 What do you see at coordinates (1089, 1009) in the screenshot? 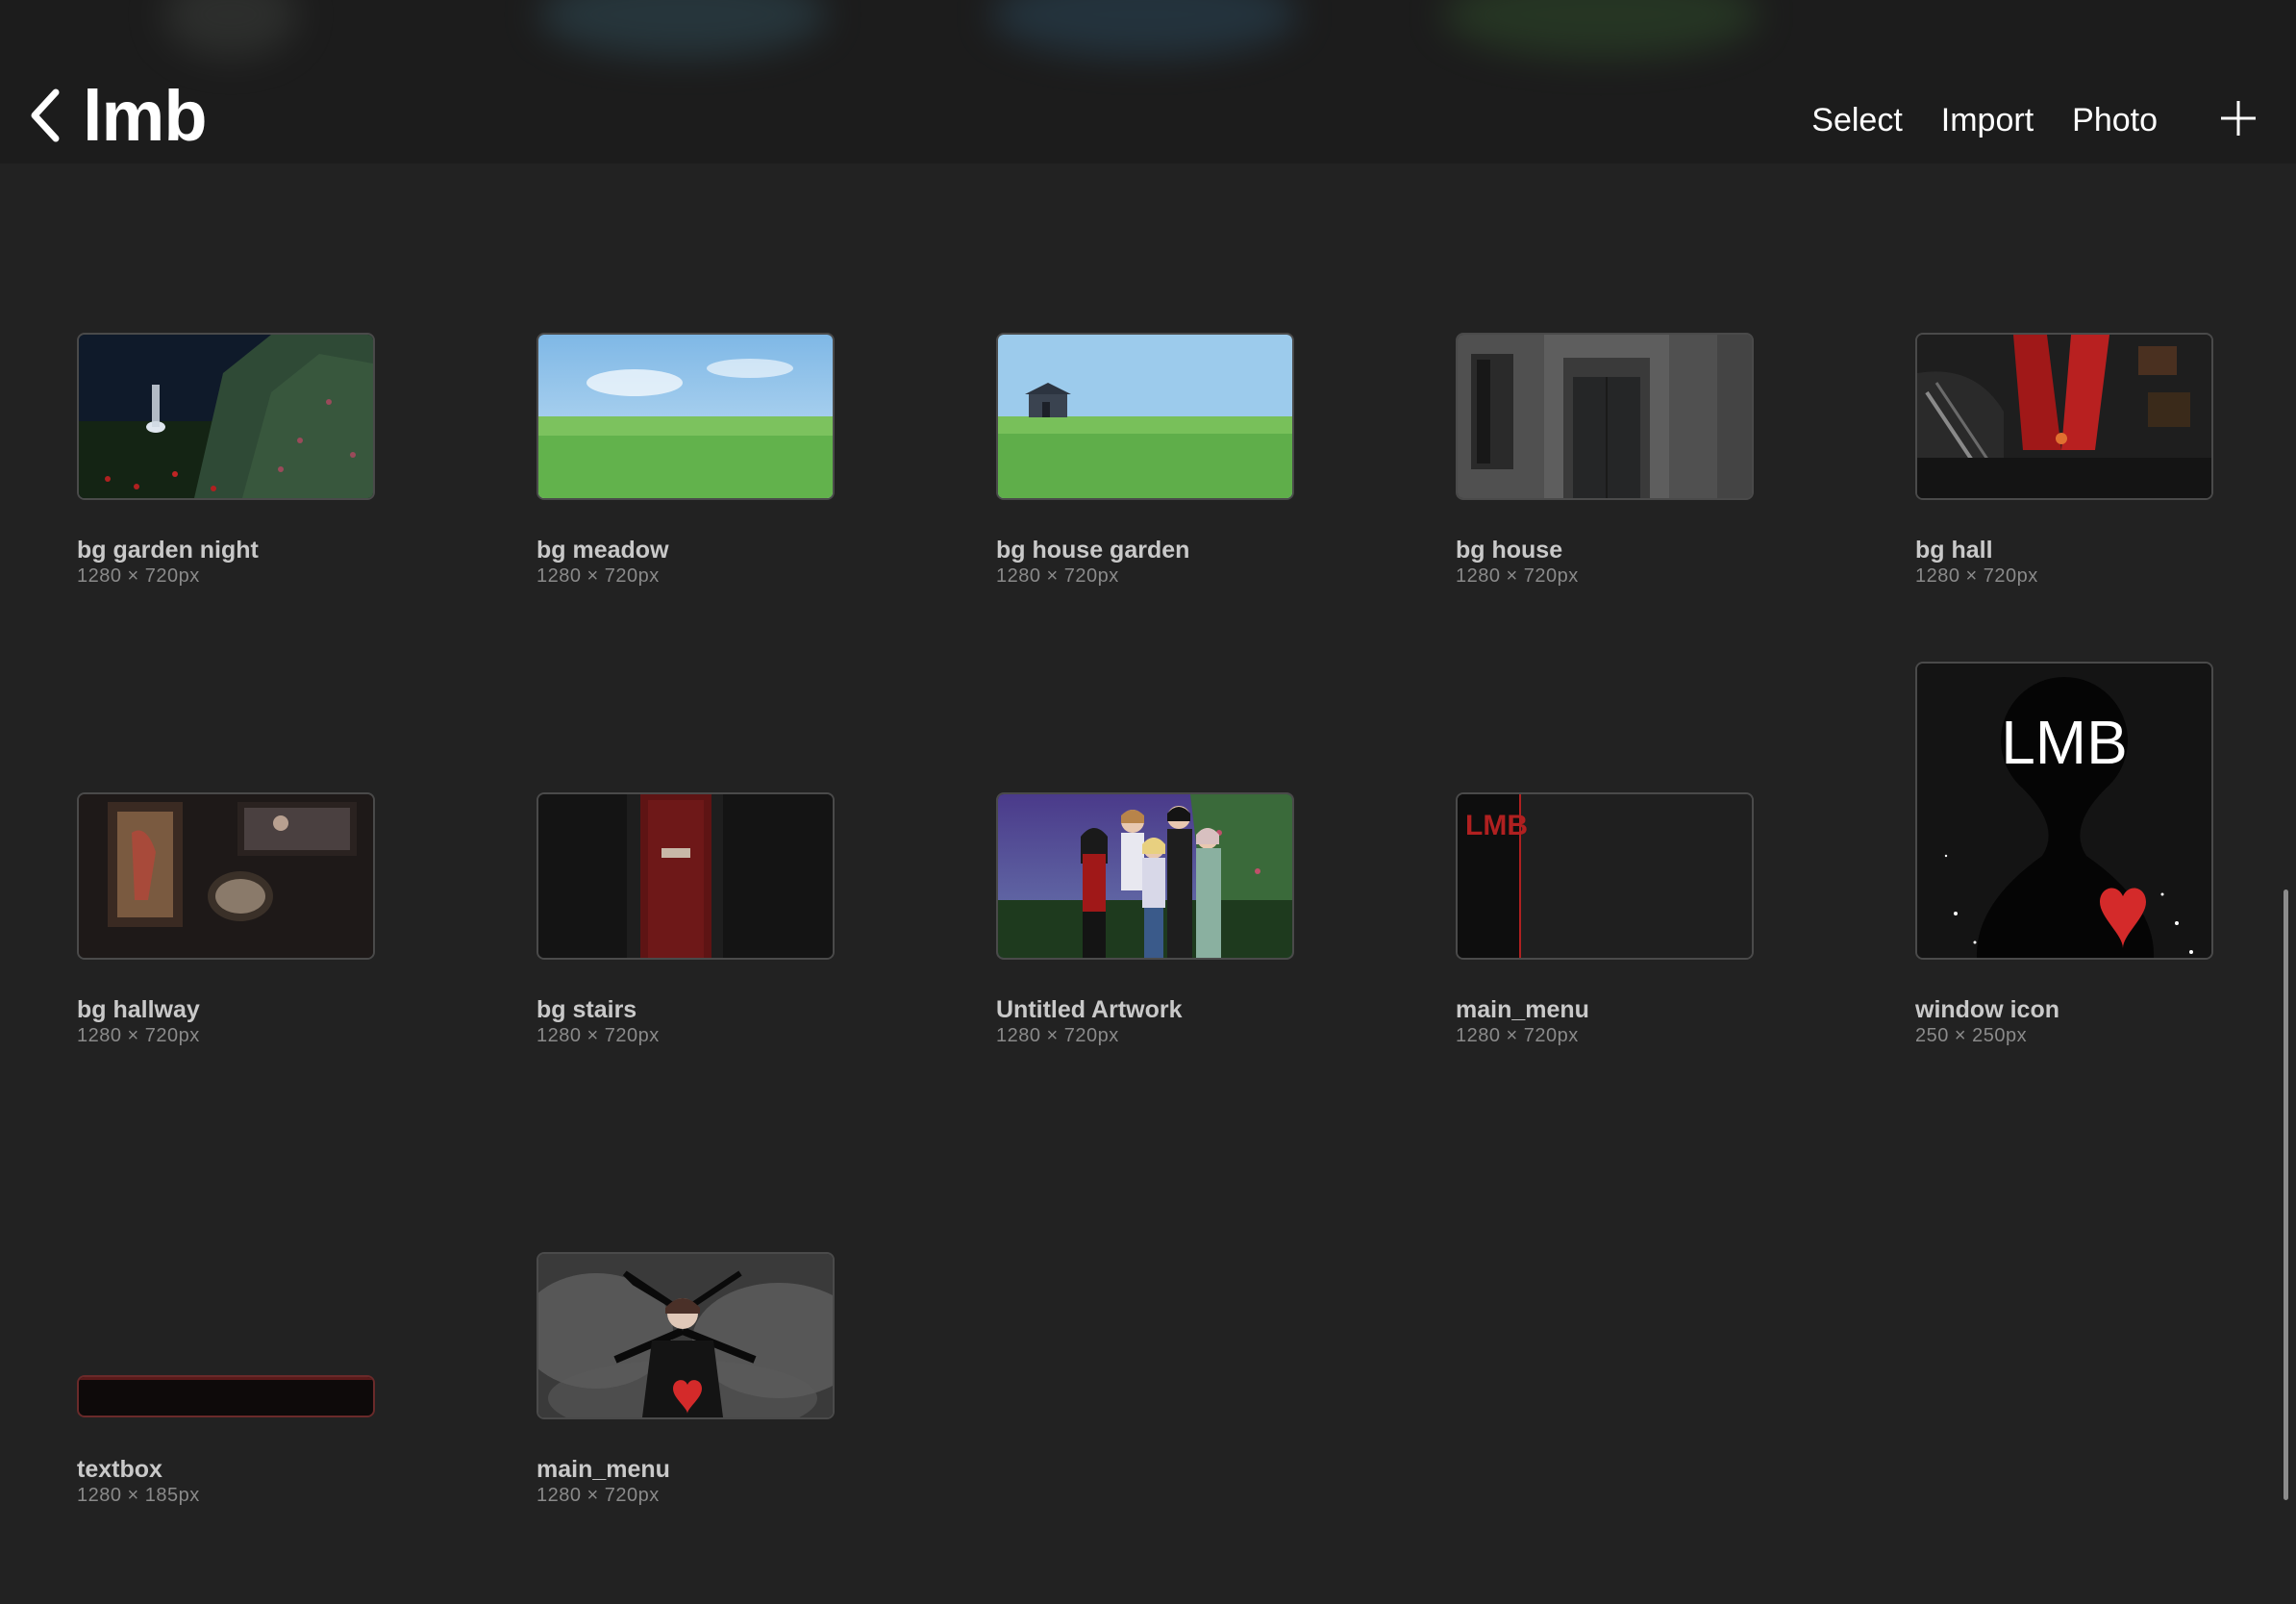
I see `artwork-name: Untitled Artwork` at bounding box center [1089, 1009].